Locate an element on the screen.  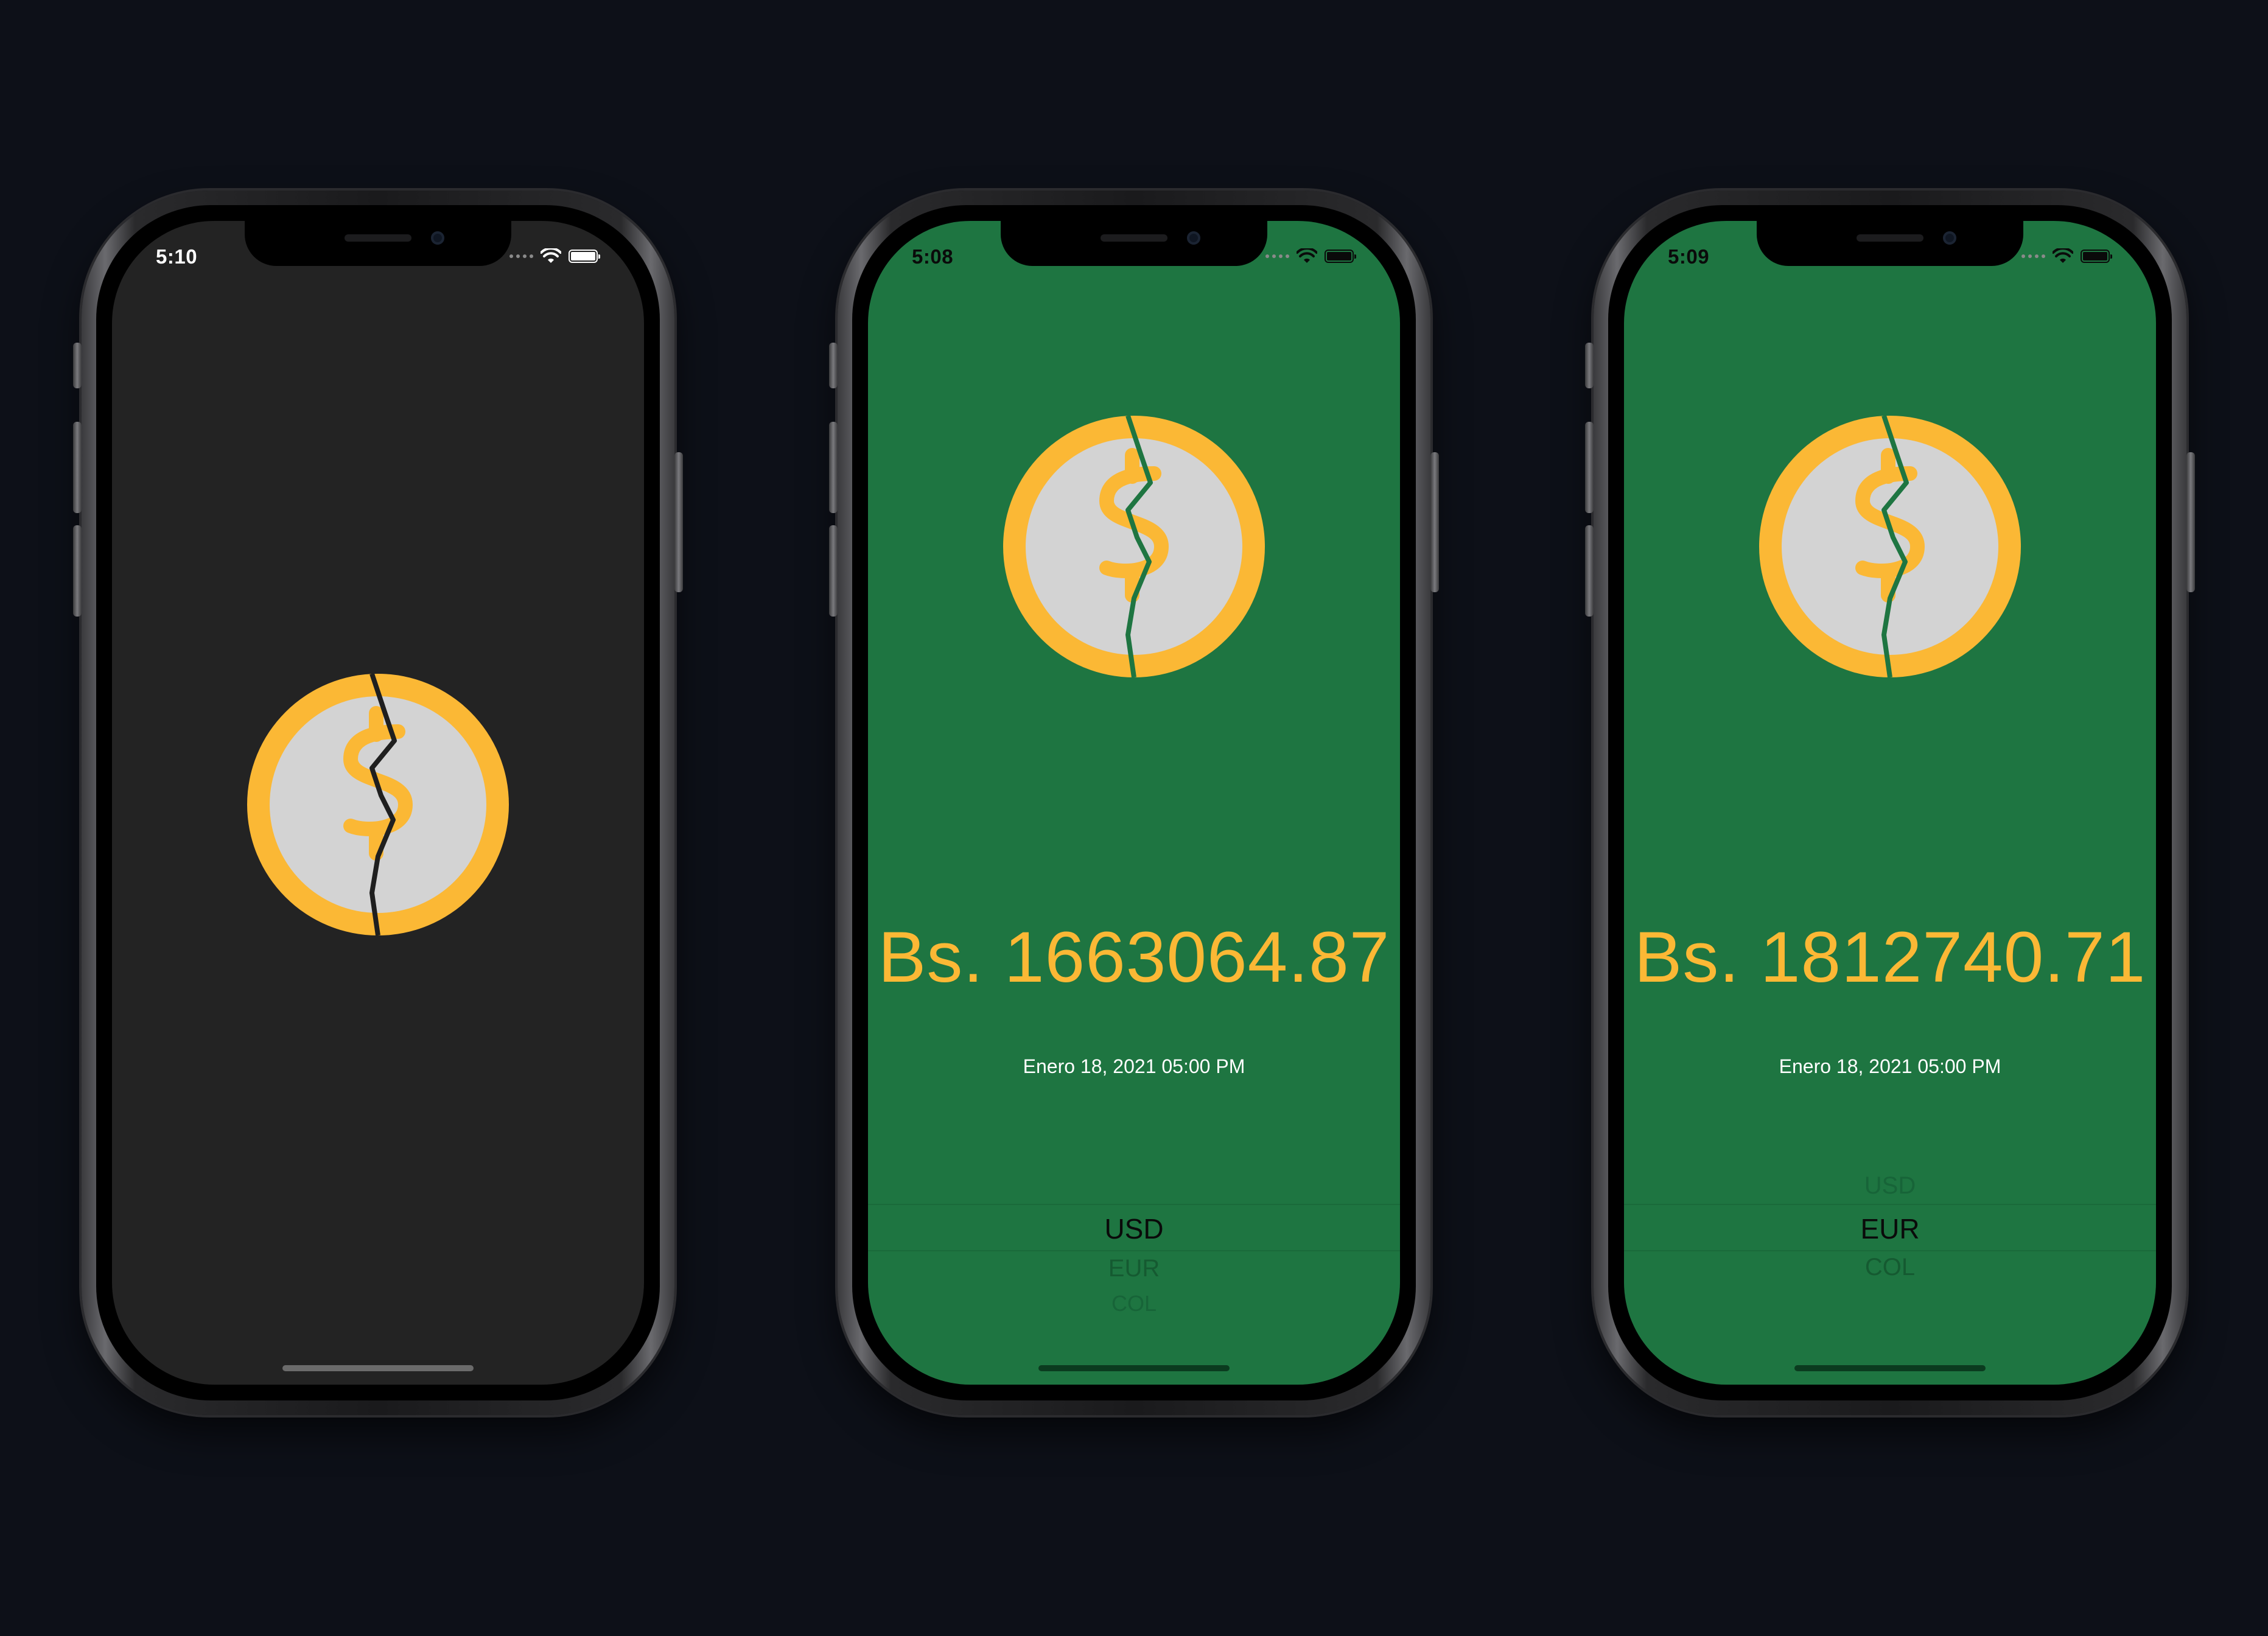
status-time: 5:09 is located at coordinates (1689, 256).